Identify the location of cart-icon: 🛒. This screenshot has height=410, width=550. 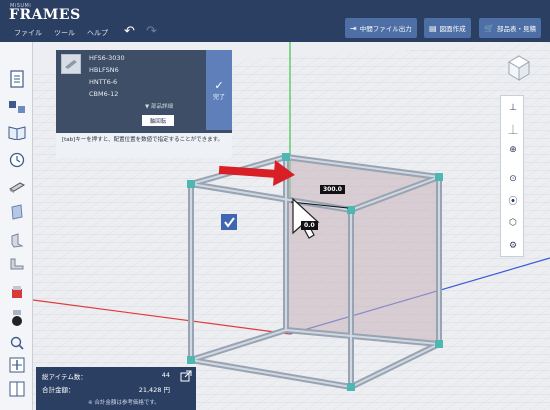
(489, 28).